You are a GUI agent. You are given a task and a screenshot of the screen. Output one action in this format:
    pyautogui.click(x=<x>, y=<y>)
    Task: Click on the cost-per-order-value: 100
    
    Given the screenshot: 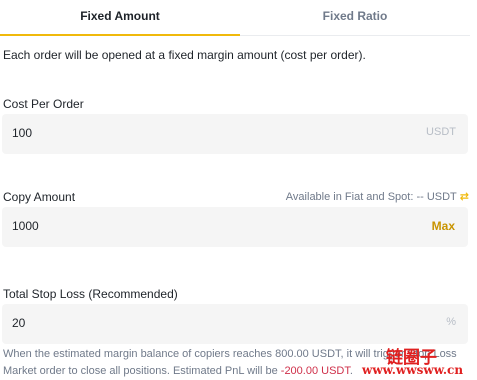 What is the action you would take?
    pyautogui.click(x=22, y=133)
    